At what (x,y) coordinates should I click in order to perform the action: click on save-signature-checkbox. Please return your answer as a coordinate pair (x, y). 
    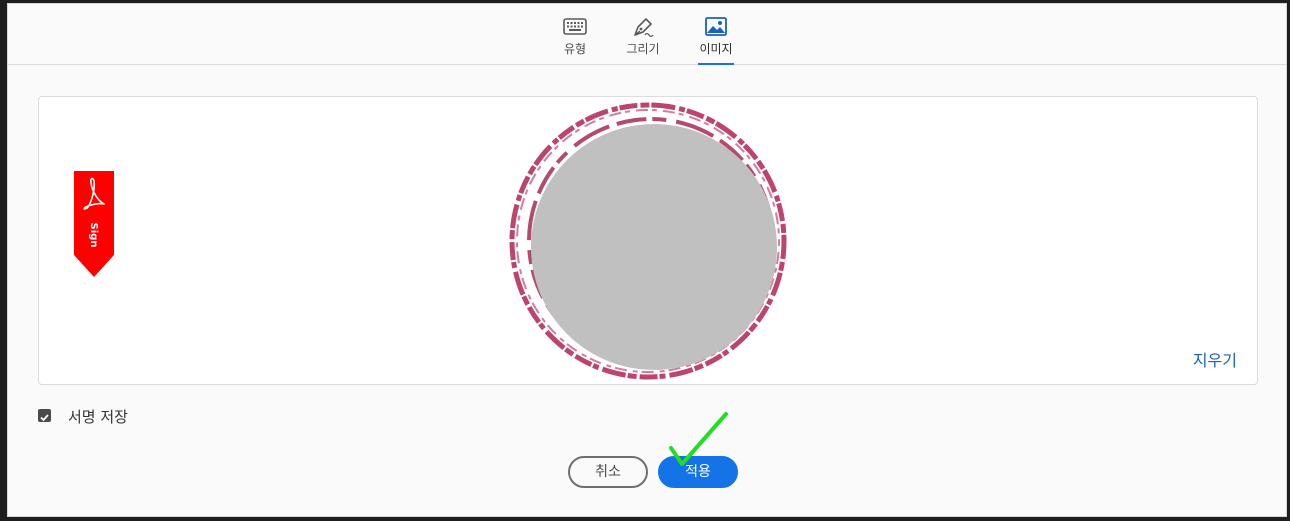
    Looking at the image, I should click on (44, 415).